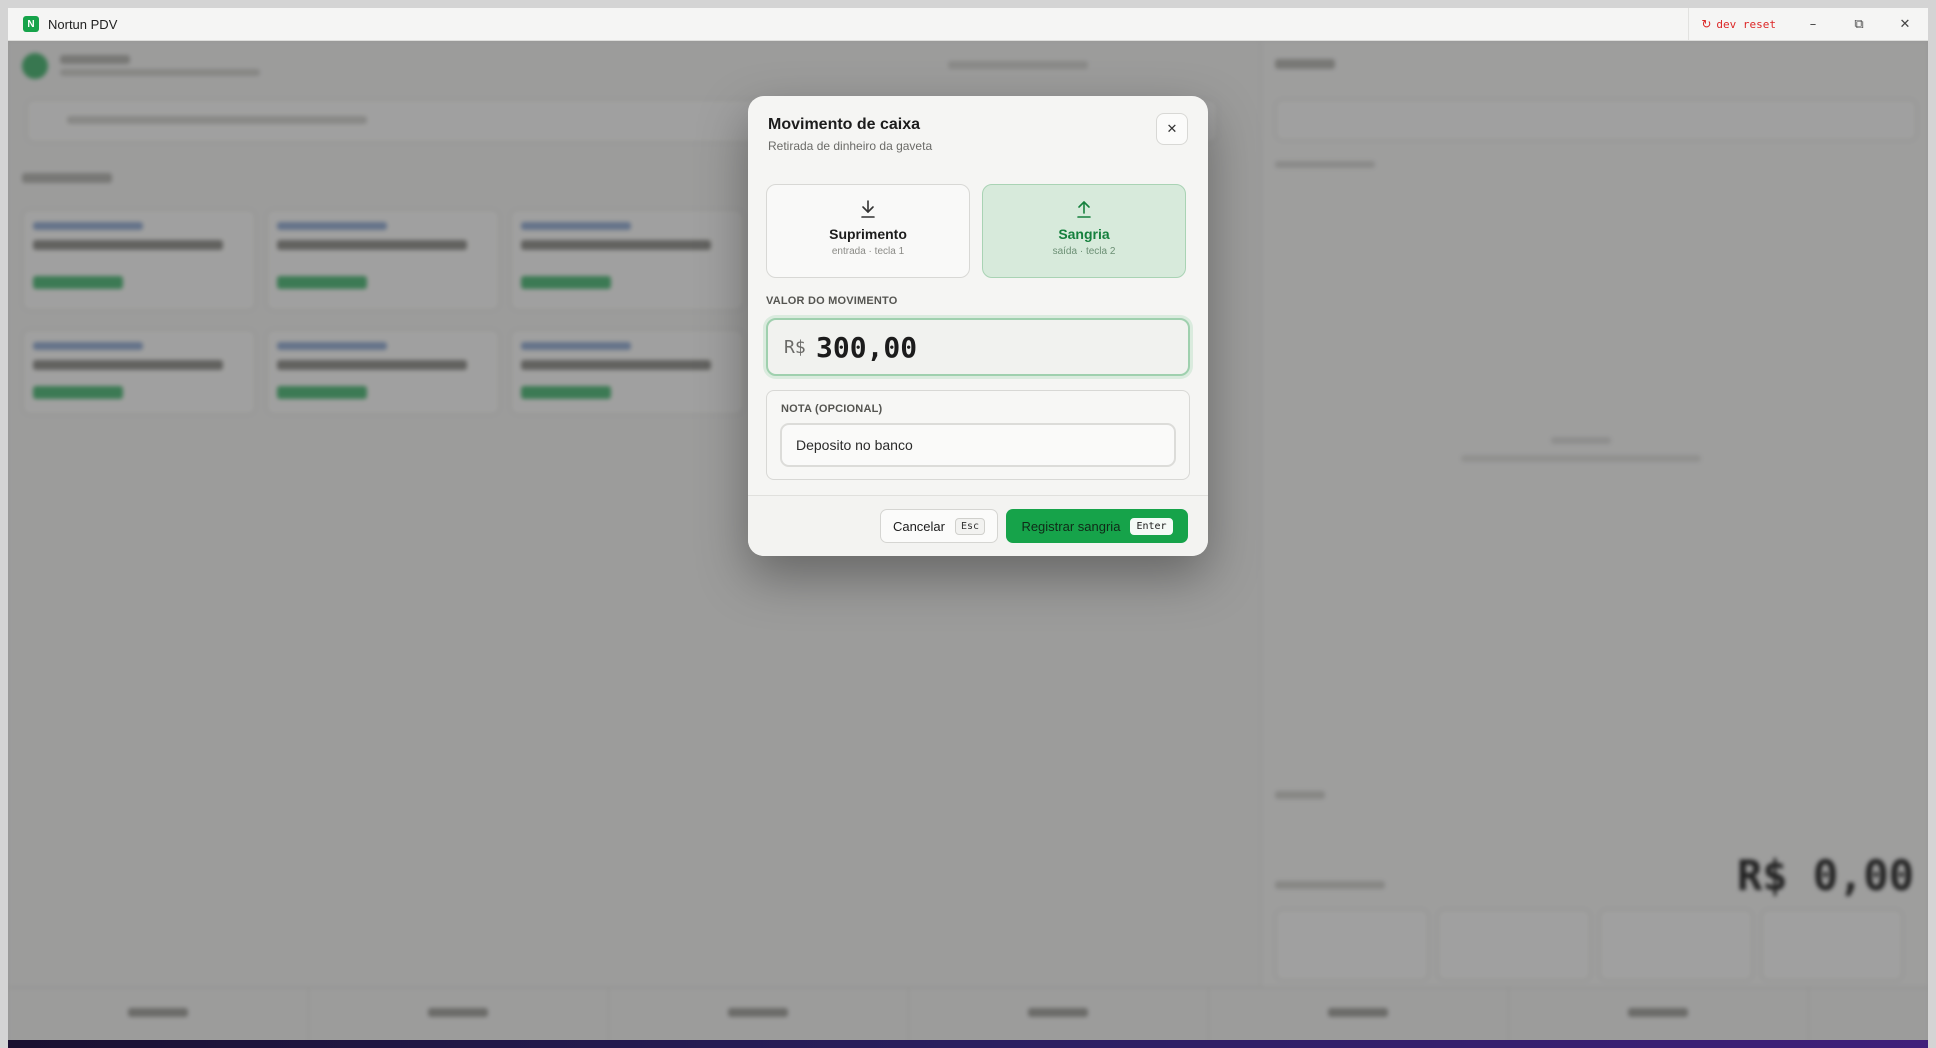 Image resolution: width=1936 pixels, height=1048 pixels. What do you see at coordinates (868, 251) in the screenshot?
I see `type-option-hint: entrada · tecla 1` at bounding box center [868, 251].